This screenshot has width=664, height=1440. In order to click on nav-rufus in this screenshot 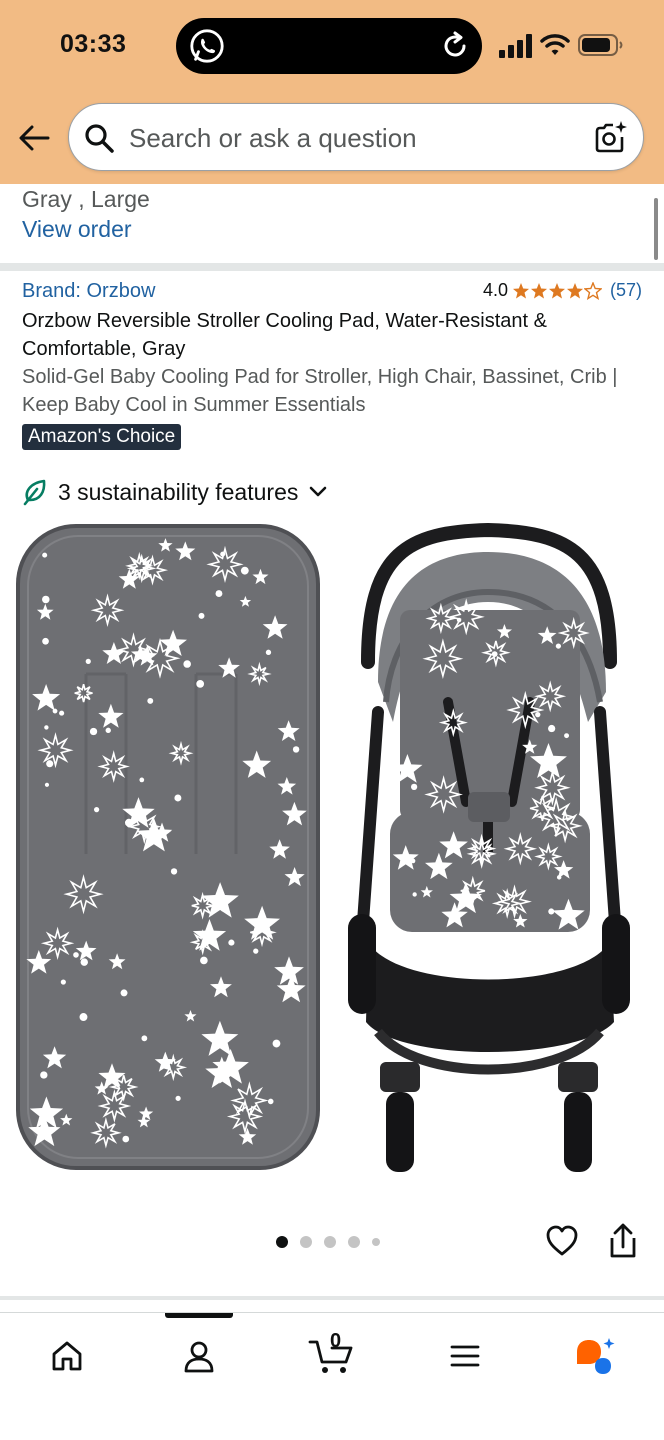, I will do `click(595, 1356)`.